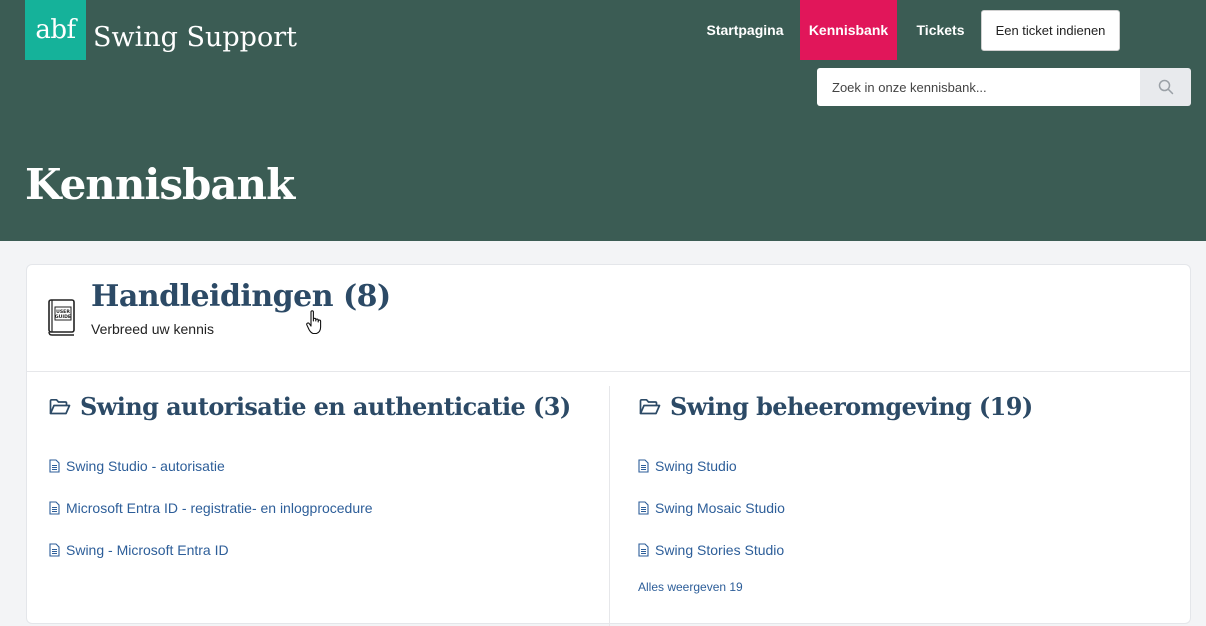 Image resolution: width=1206 pixels, height=626 pixels. Describe the element at coordinates (720, 508) in the screenshot. I see `article-title: Swing Mosaic Studio` at that location.